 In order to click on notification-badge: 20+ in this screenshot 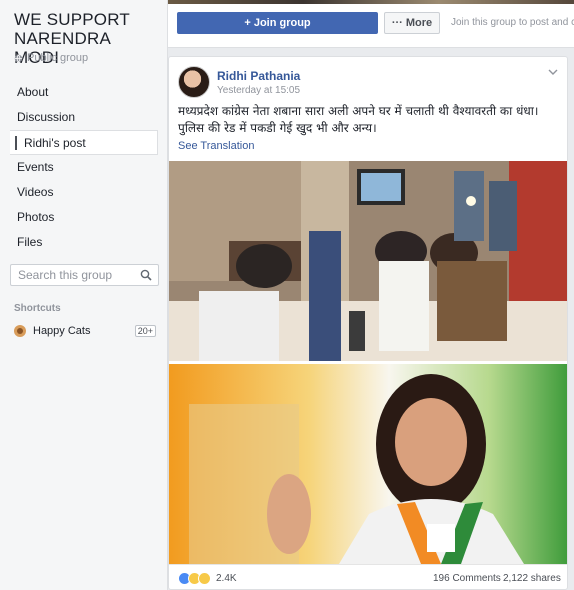, I will do `click(145, 331)`.